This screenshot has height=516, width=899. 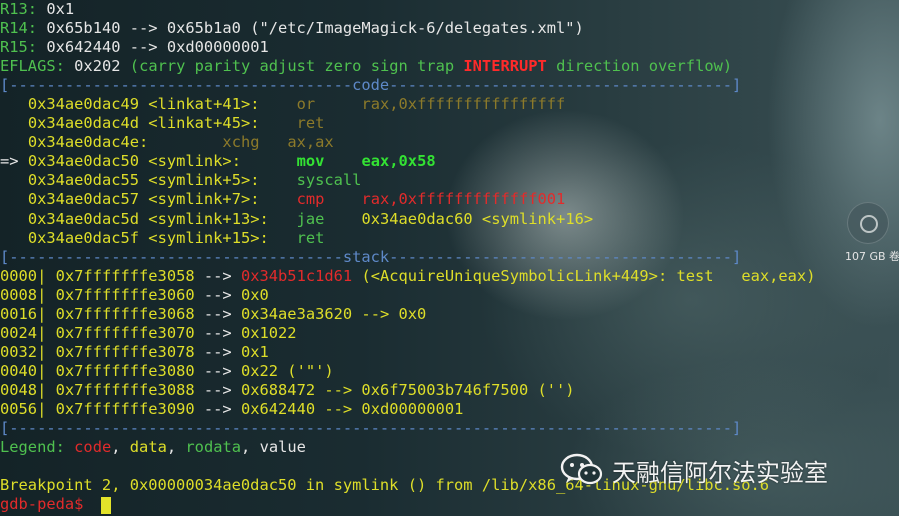 What do you see at coordinates (23, 275) in the screenshot?
I see `stack-offset: 0000|` at bounding box center [23, 275].